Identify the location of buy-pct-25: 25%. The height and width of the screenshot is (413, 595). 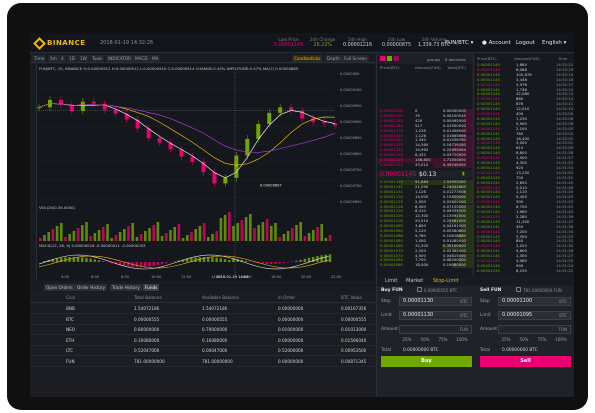
(407, 340).